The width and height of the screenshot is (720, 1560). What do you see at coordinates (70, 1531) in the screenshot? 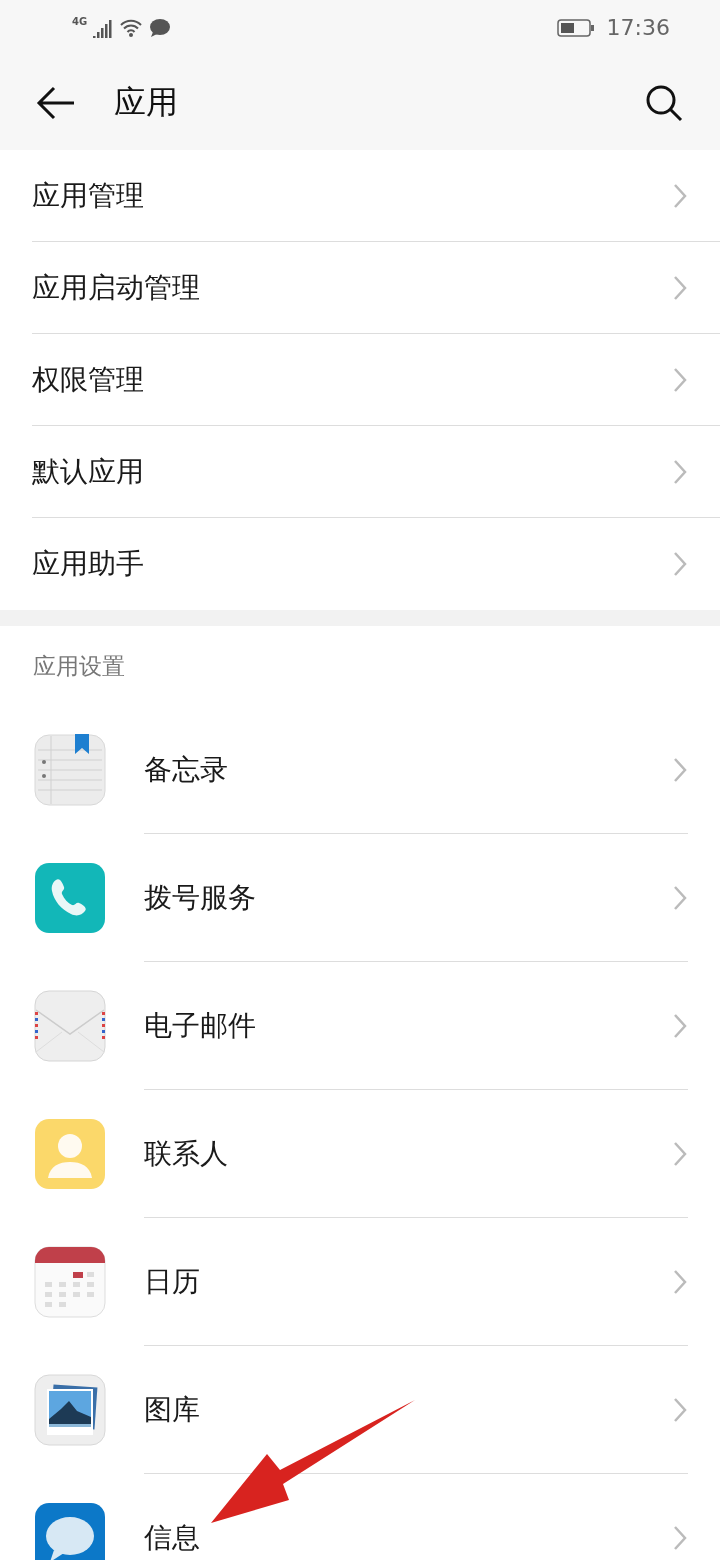
I see `speech-bubble-icon` at bounding box center [70, 1531].